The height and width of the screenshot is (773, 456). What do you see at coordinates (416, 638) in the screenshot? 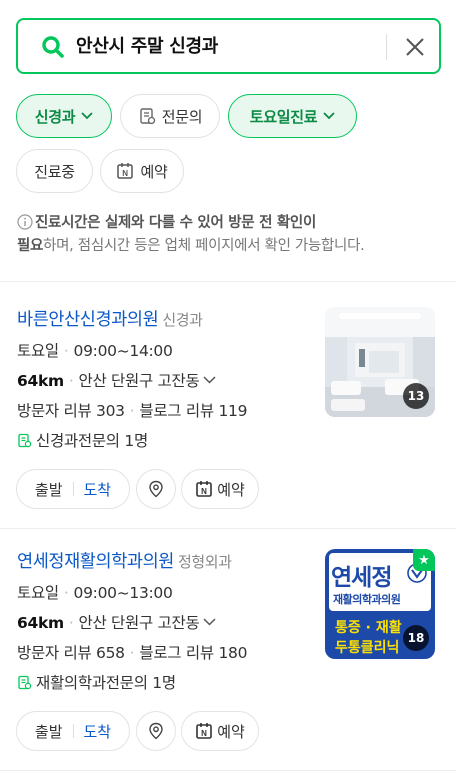
I see `photo-count-badge: 18` at bounding box center [416, 638].